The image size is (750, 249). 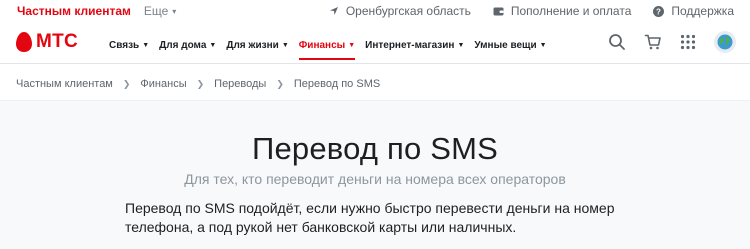 I want to click on nav-item-label: Для жизни, so click(x=252, y=45).